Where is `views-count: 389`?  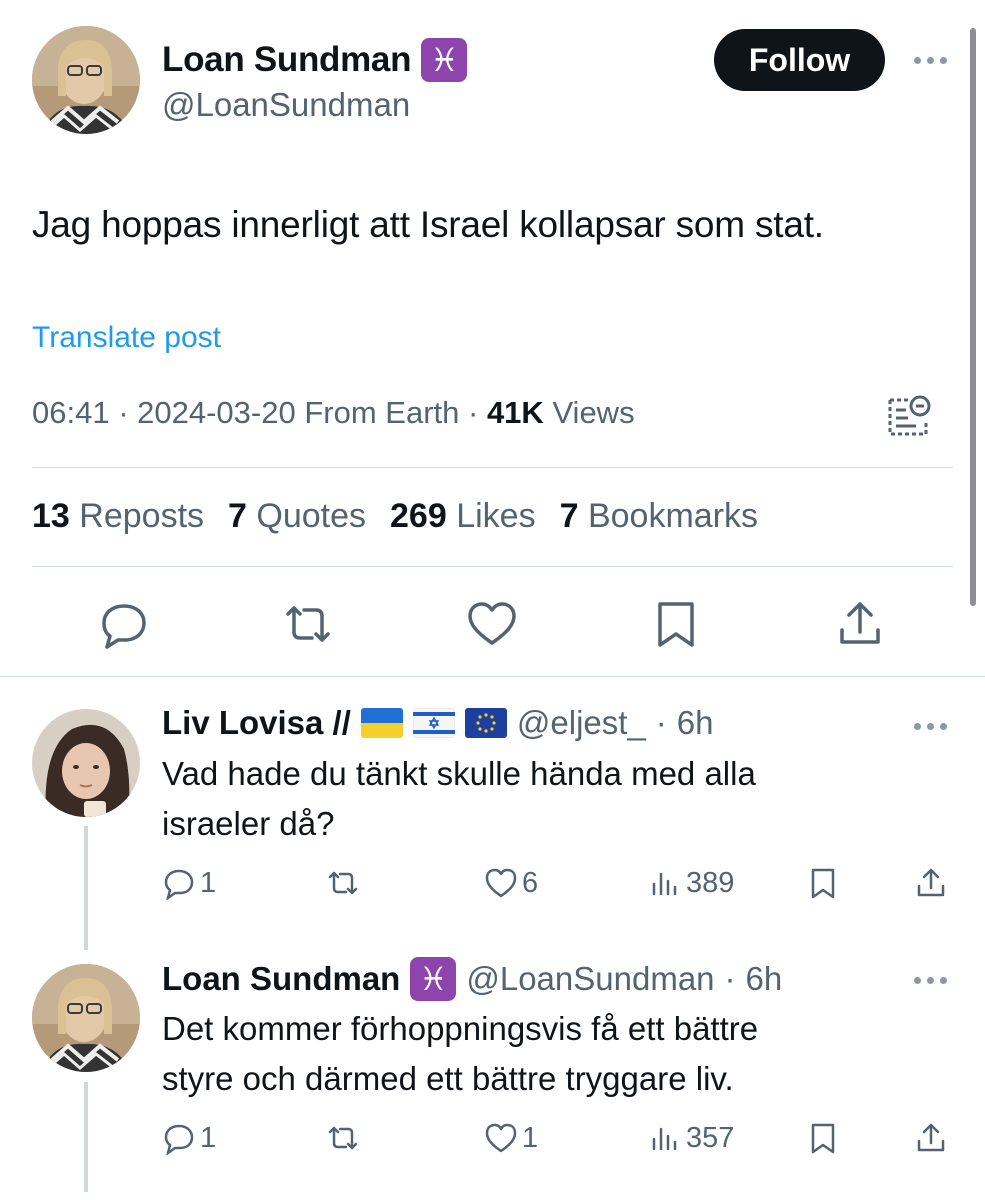 views-count: 389 is located at coordinates (710, 882).